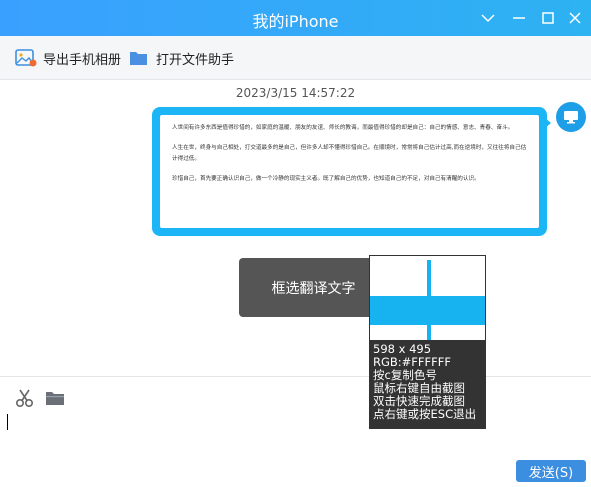 Image resolution: width=591 pixels, height=487 pixels. I want to click on close-icon, so click(575, 18).